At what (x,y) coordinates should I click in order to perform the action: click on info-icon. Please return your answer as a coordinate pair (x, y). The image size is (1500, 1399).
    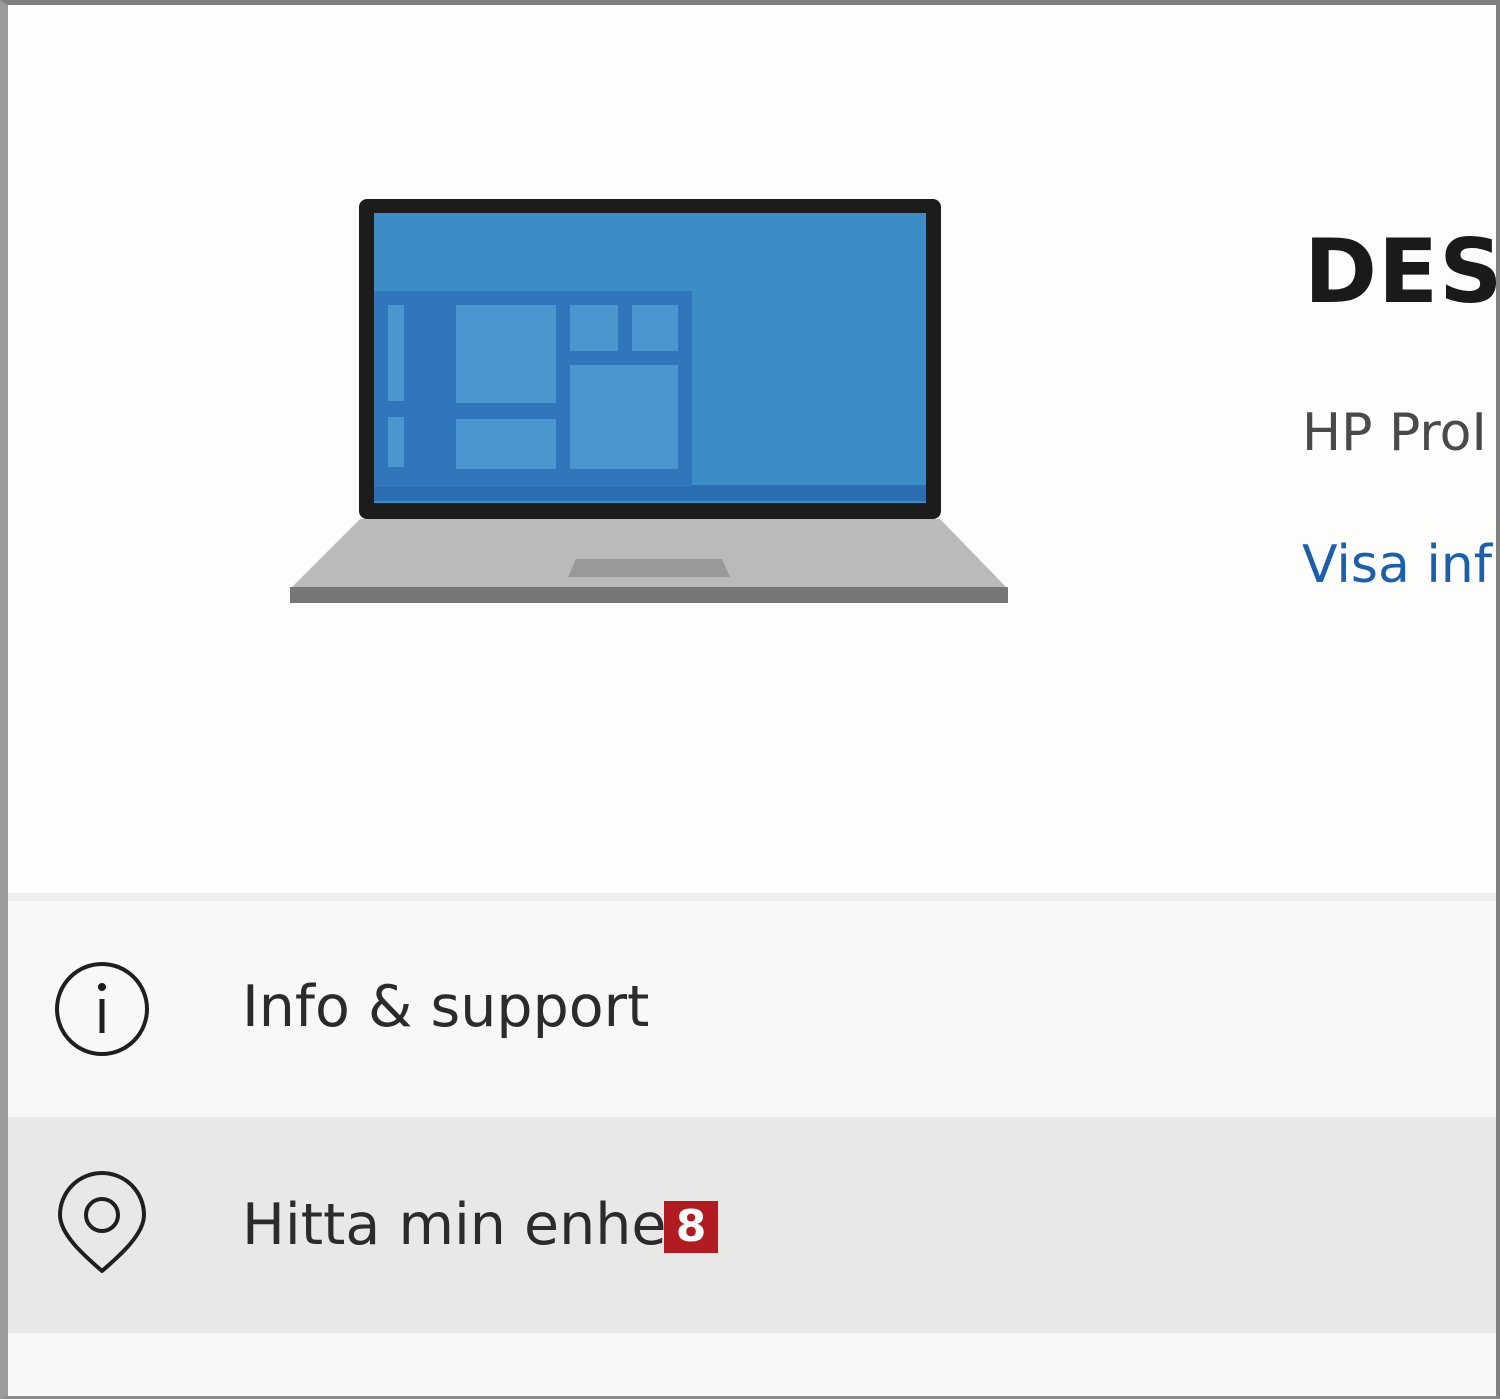
    Looking at the image, I should click on (102, 1009).